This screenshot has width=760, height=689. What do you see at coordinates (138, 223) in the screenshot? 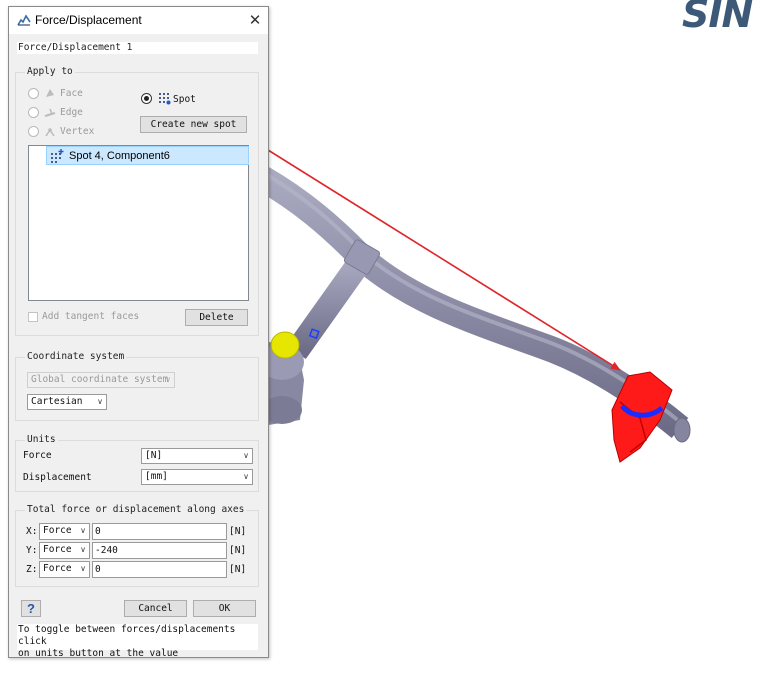
I see `selection-list: Spot 4, Component6` at bounding box center [138, 223].